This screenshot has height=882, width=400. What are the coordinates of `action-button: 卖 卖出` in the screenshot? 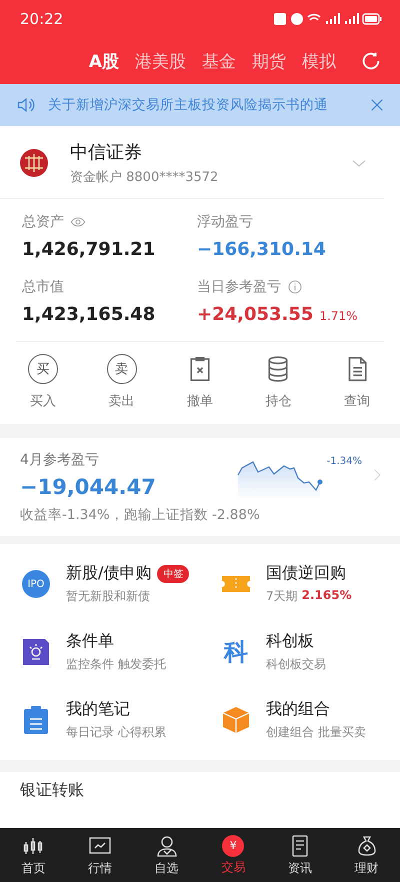 It's located at (122, 382).